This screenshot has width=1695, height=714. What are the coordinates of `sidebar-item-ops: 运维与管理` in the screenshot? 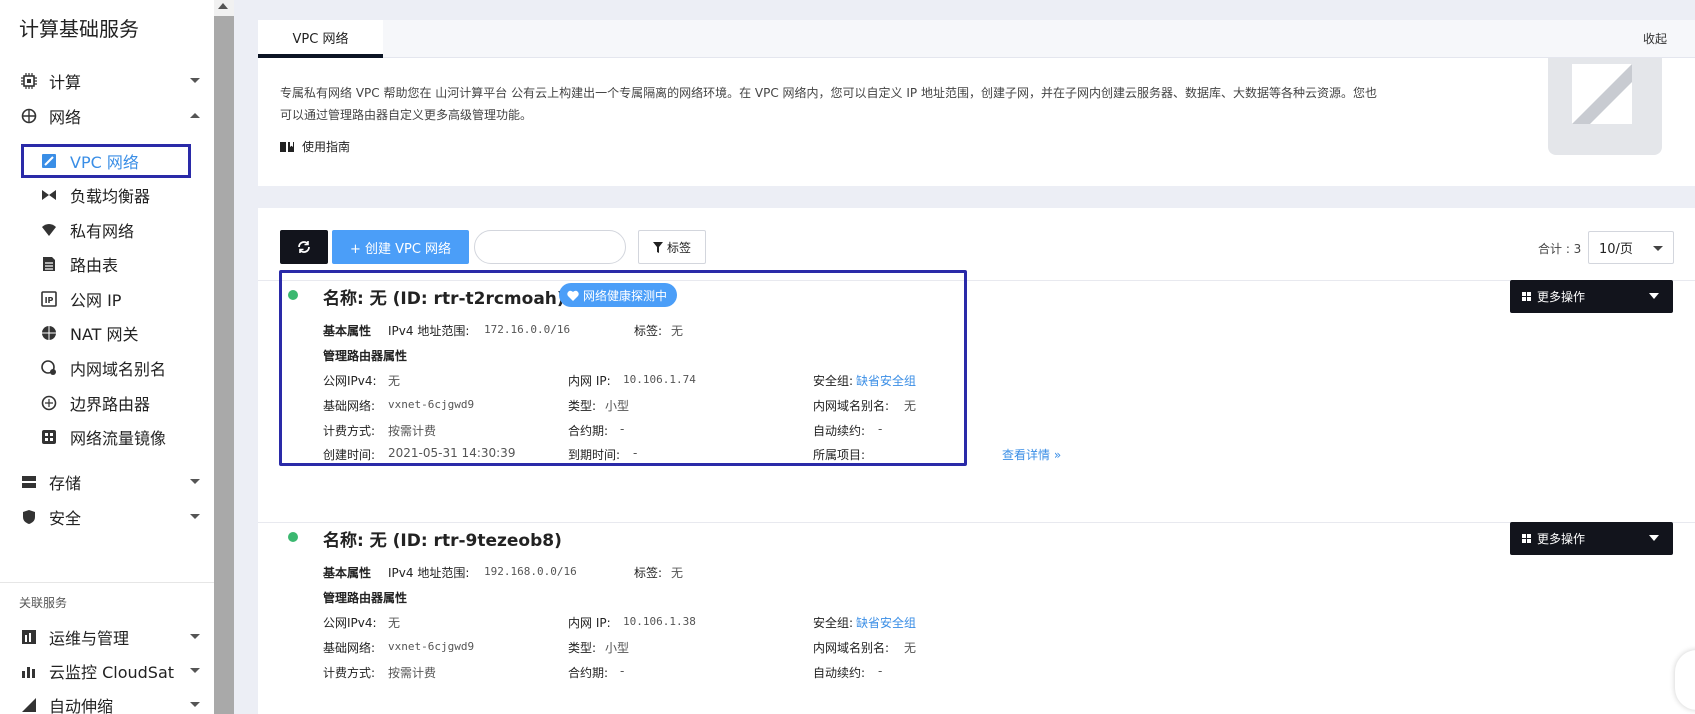 It's located at (110, 637).